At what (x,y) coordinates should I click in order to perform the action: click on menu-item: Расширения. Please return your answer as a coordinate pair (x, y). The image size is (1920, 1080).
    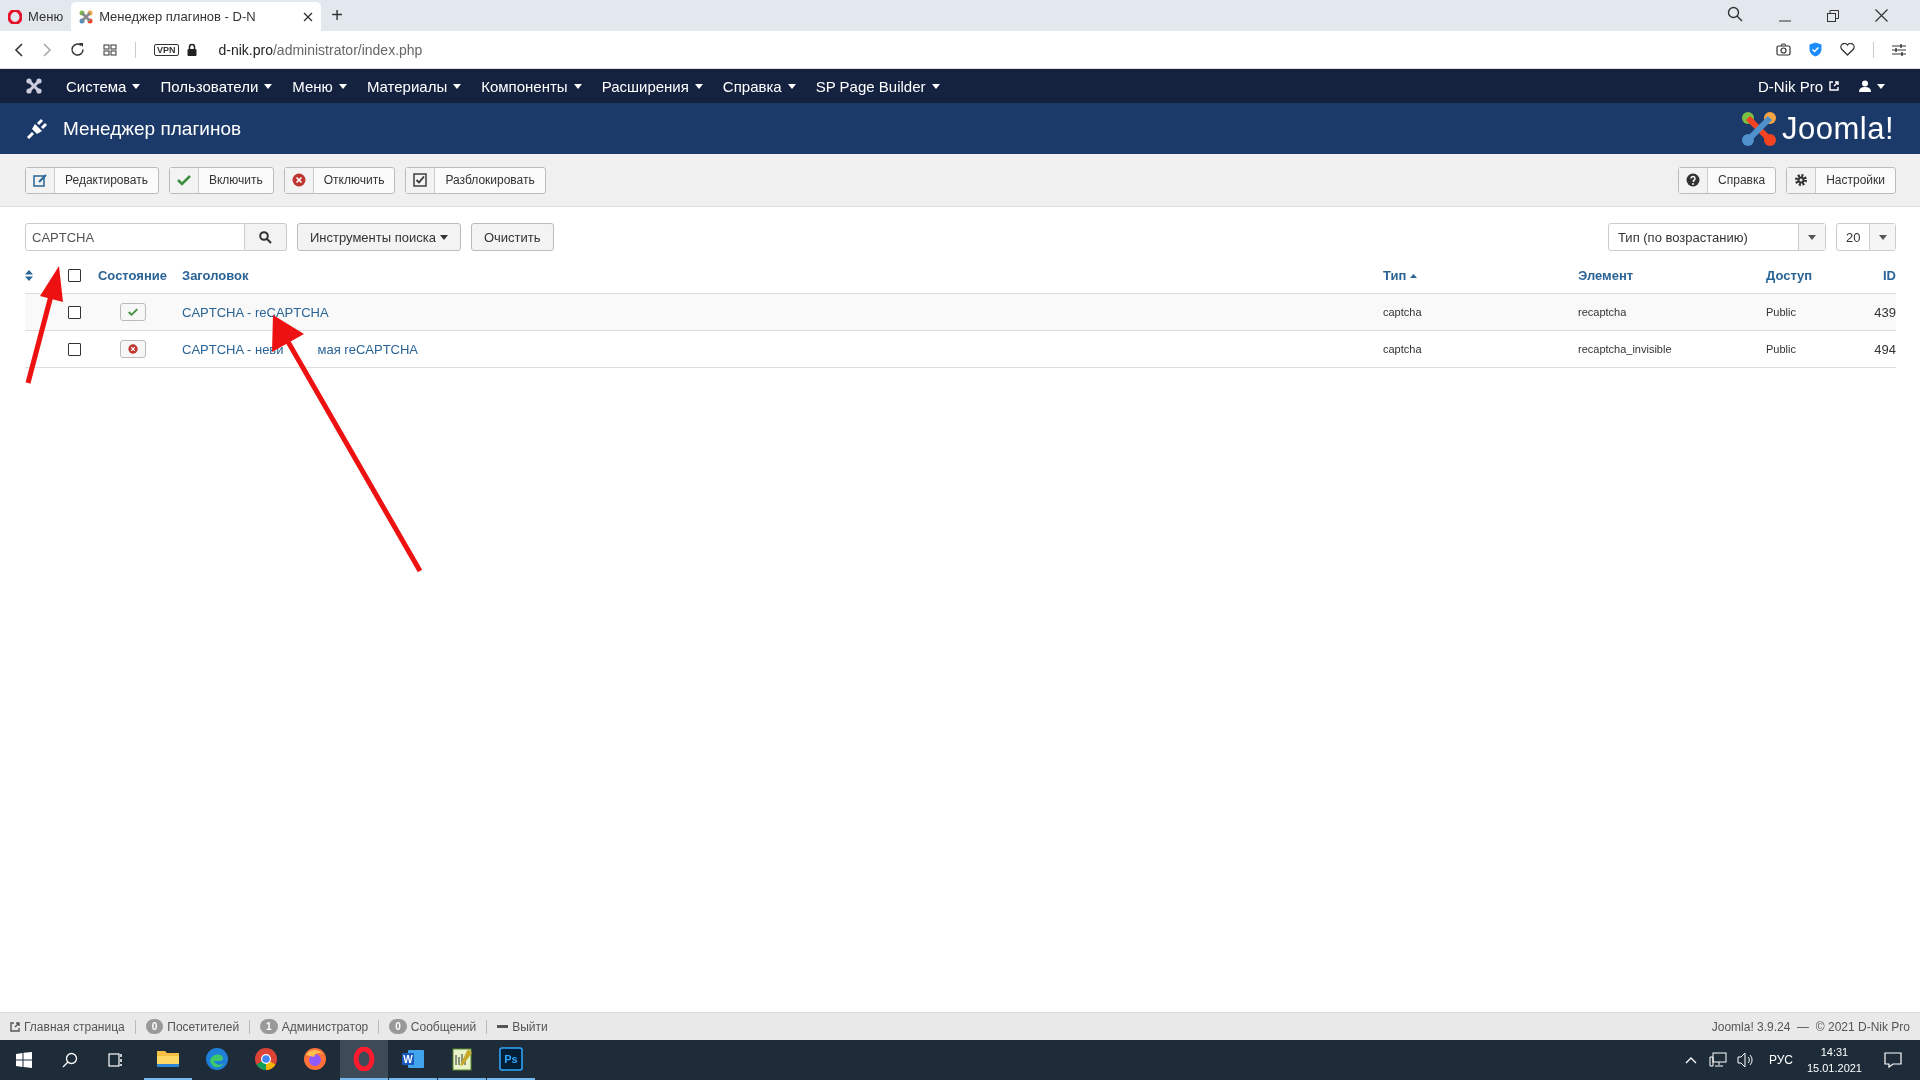
    Looking at the image, I should click on (652, 86).